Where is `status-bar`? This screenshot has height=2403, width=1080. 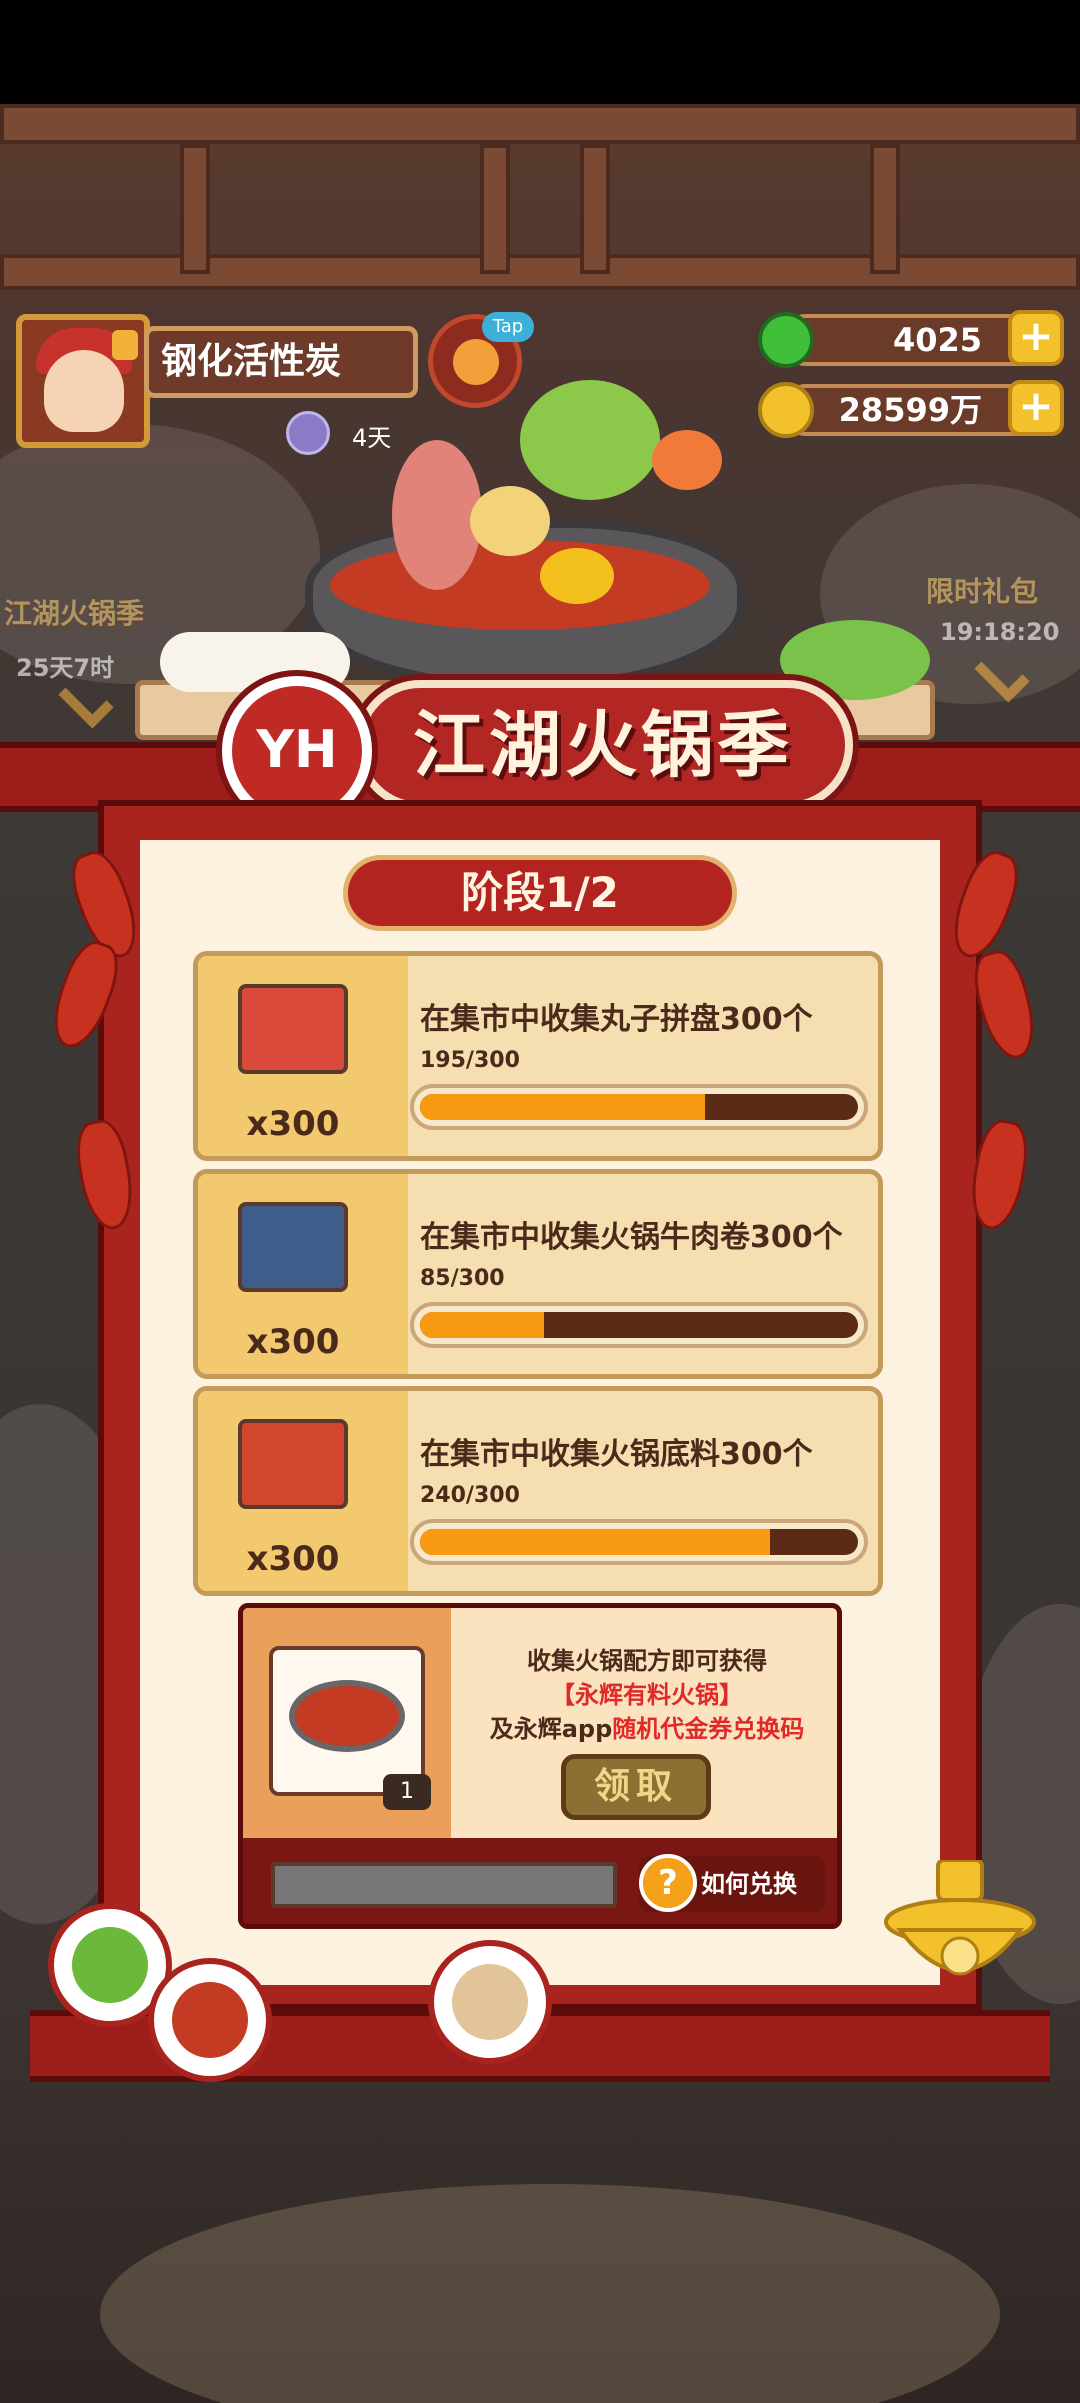
status-bar is located at coordinates (540, 52).